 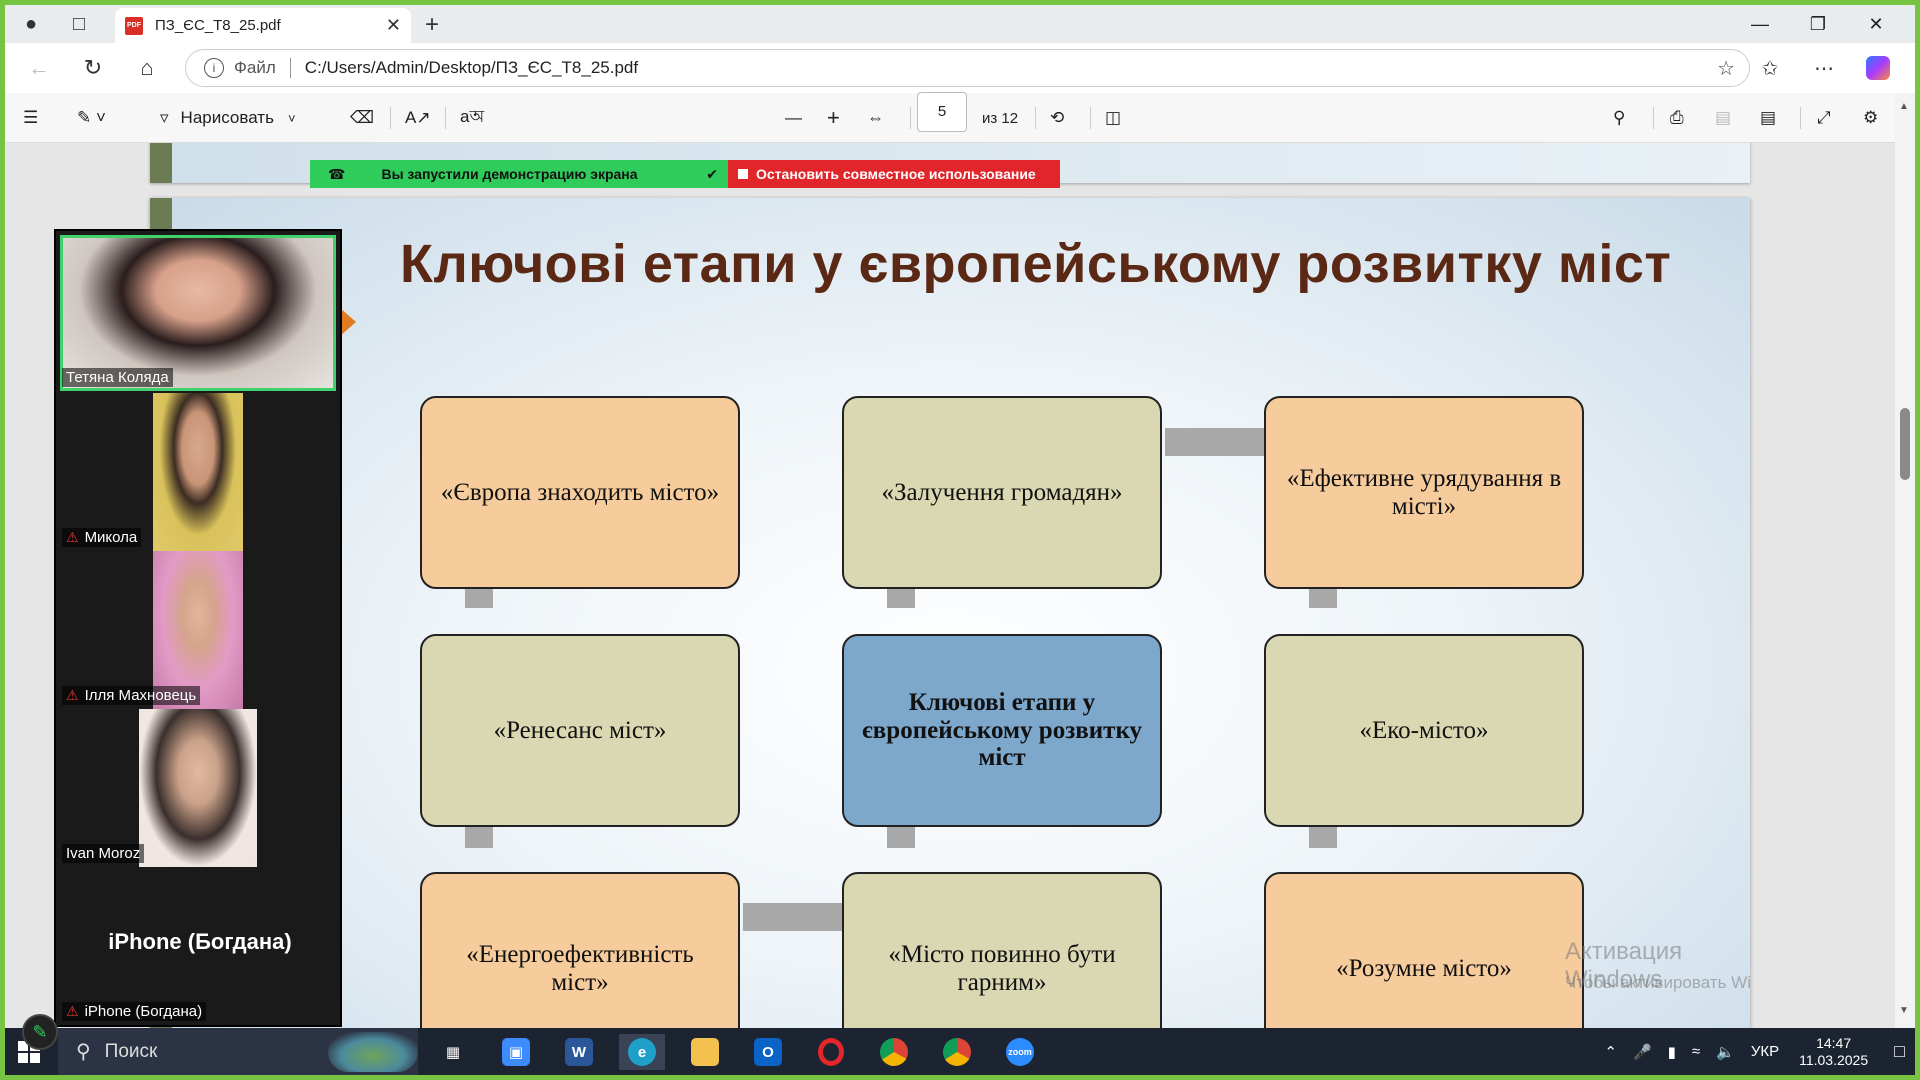 I want to click on restore-icon: ❐, so click(x=1818, y=24).